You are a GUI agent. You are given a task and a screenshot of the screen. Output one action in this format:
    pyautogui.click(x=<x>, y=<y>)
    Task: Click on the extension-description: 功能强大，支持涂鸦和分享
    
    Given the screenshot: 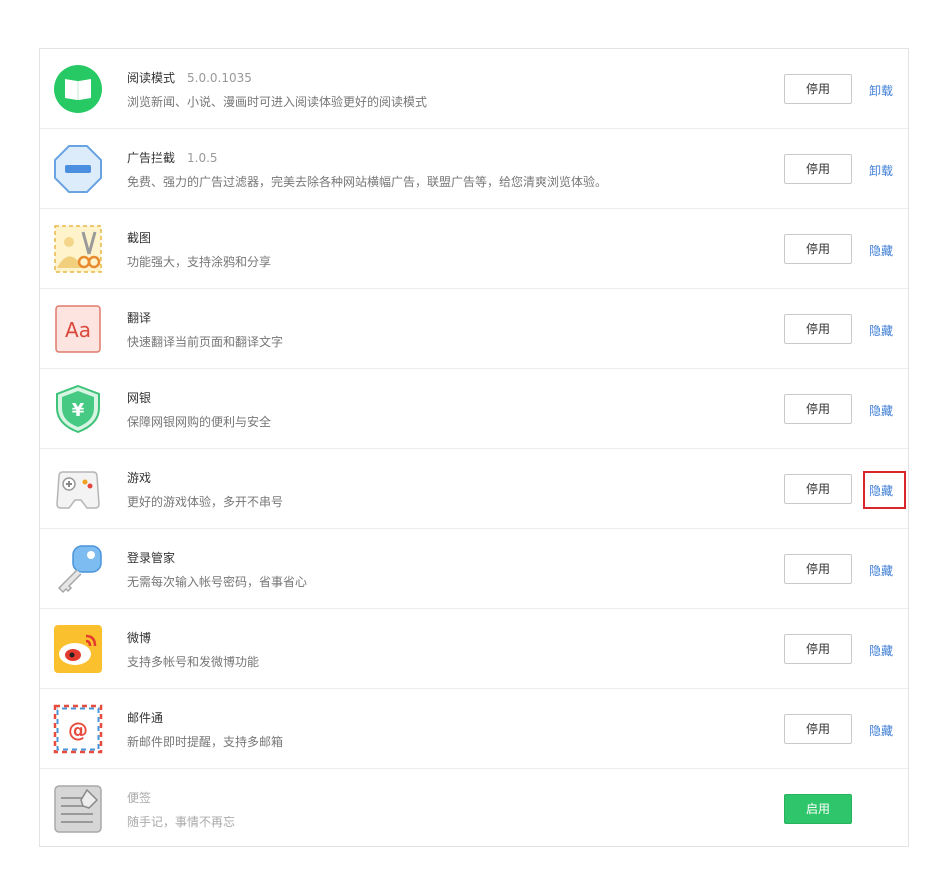 What is the action you would take?
    pyautogui.click(x=199, y=262)
    